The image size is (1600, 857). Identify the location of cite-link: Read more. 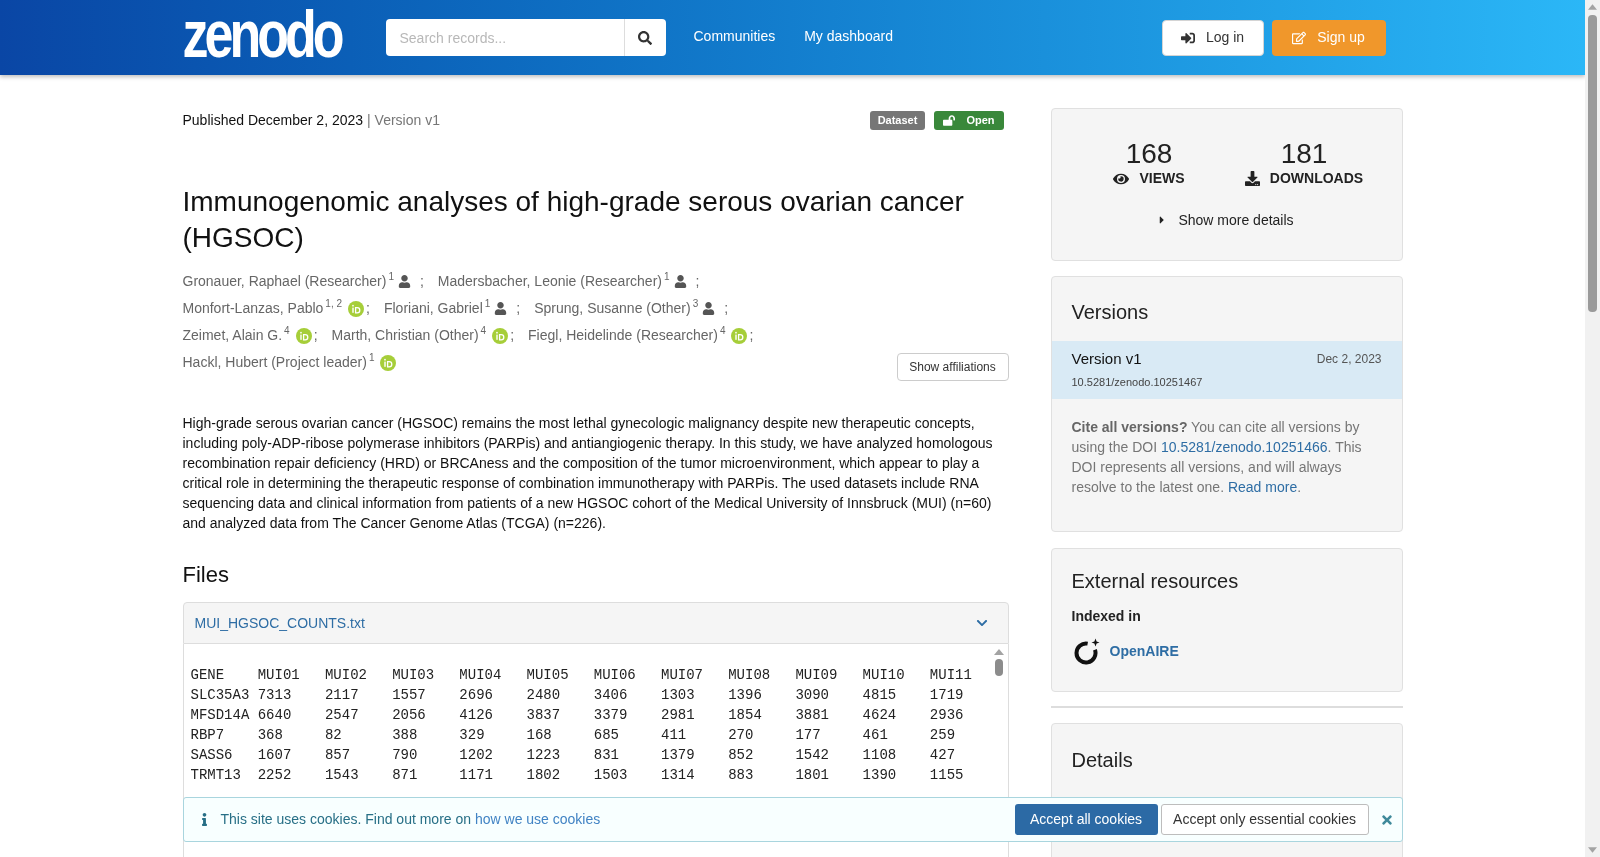
(1262, 487).